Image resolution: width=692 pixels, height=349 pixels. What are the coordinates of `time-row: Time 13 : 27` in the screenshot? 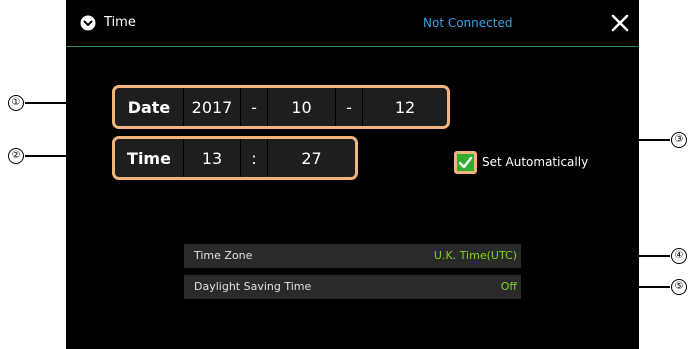 It's located at (235, 158).